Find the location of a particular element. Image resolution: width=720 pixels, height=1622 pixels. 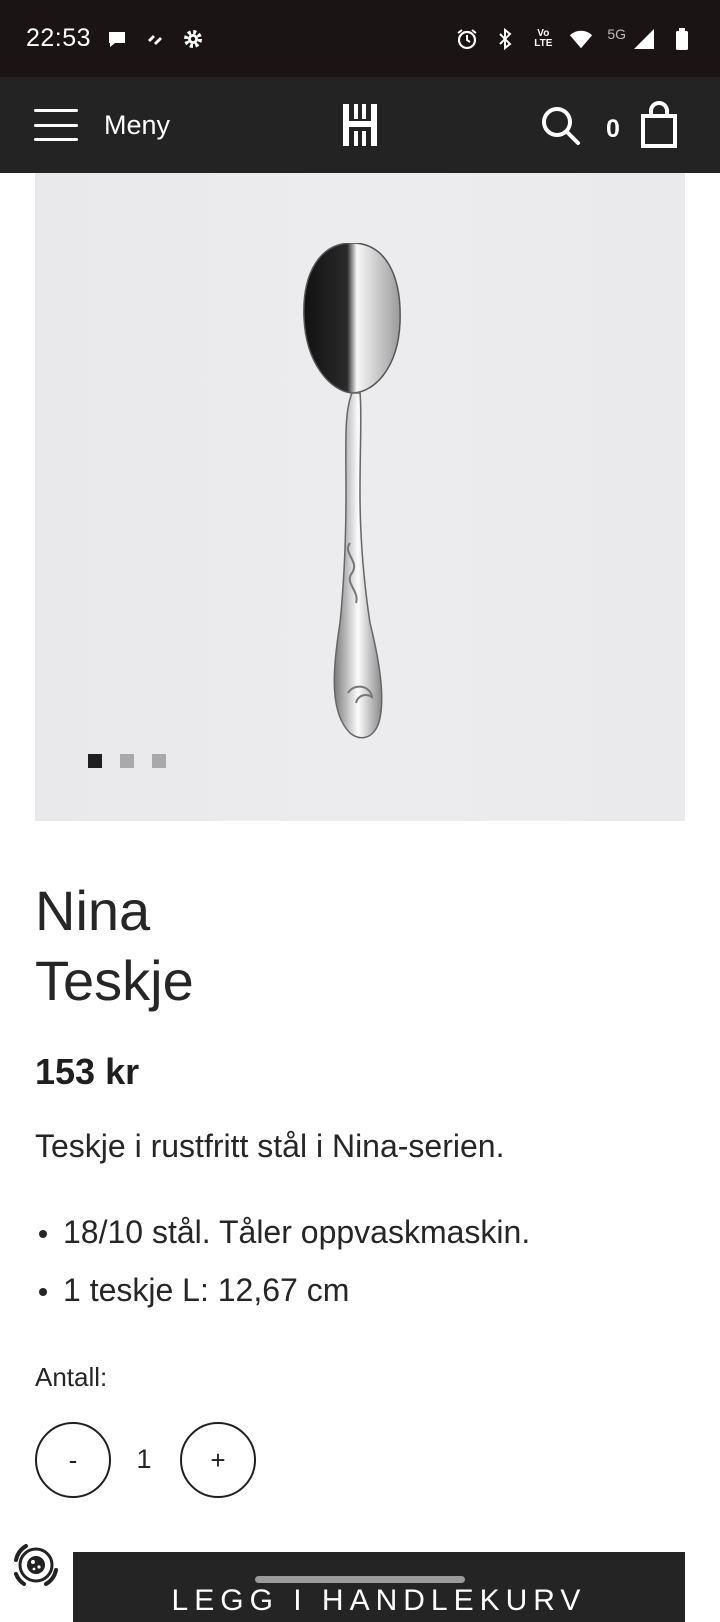

logo is located at coordinates (360, 125).